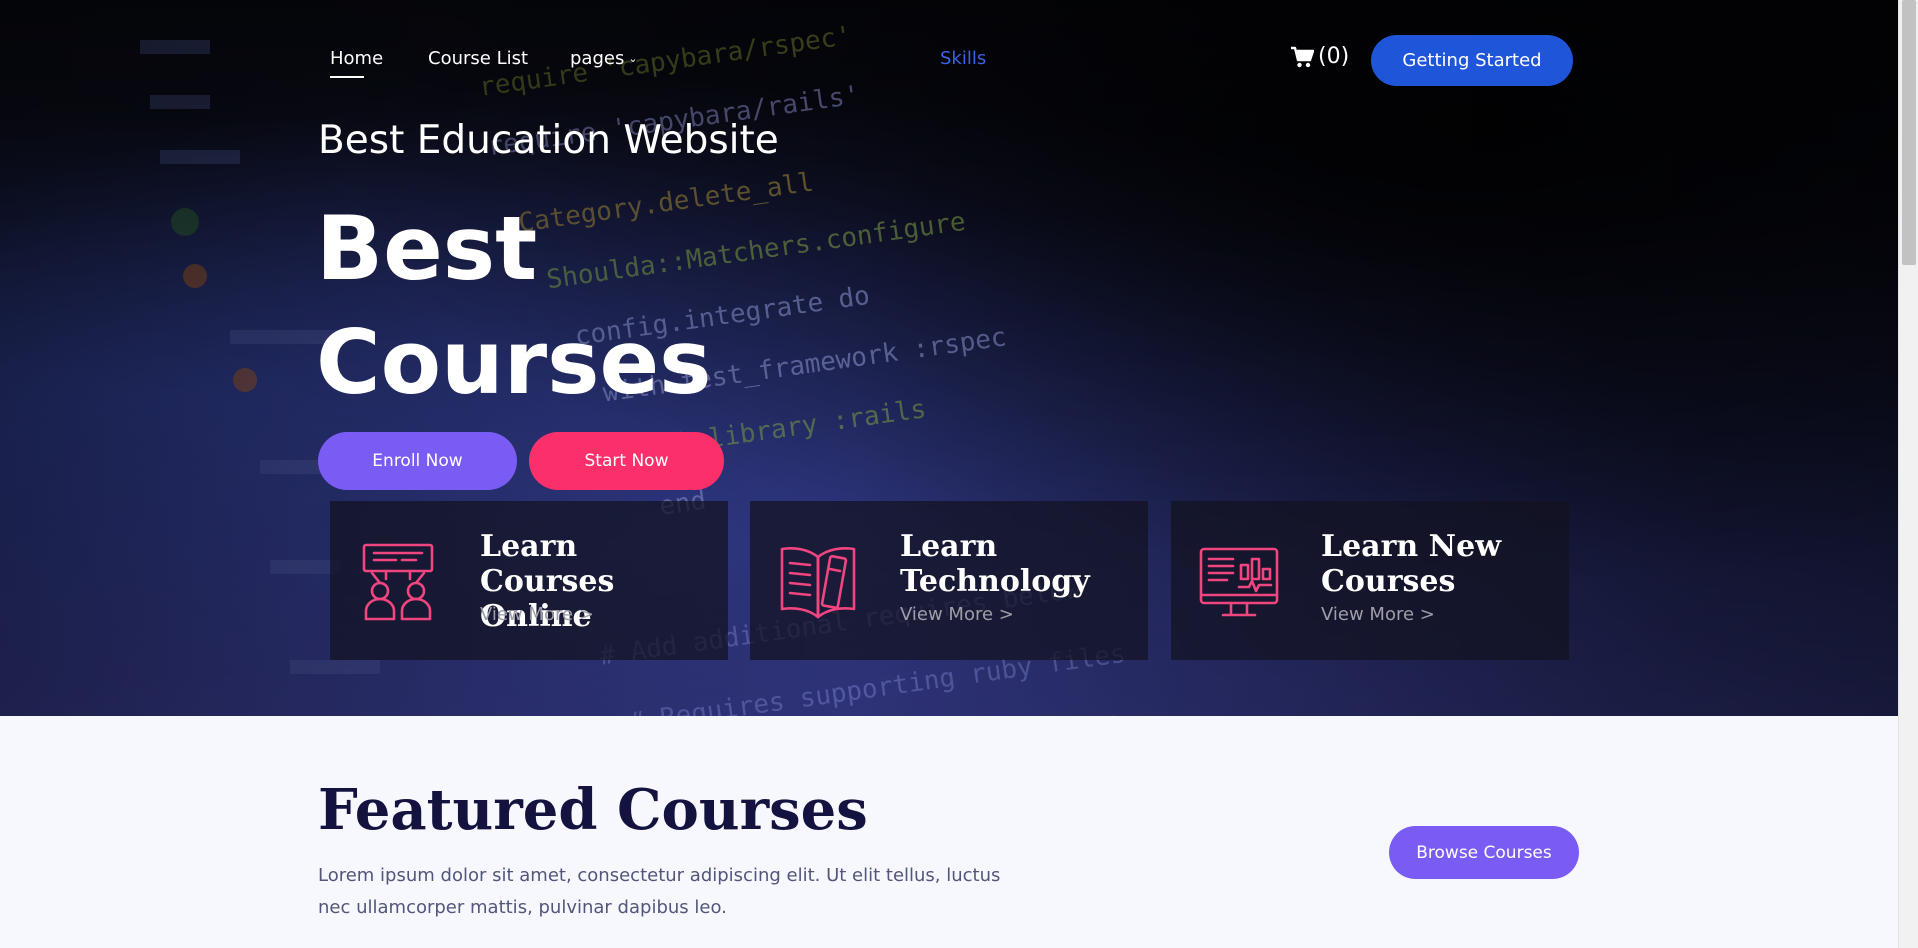 The image size is (1918, 948). I want to click on getting-started-button: Getting Started, so click(1472, 60).